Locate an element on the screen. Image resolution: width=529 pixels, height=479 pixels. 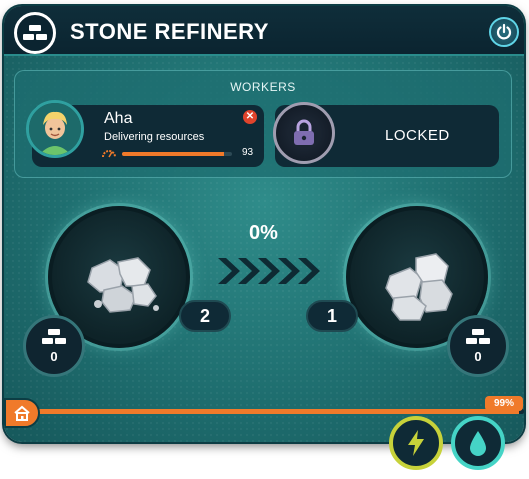
workers-label: WORKERS is located at coordinates (263, 87).